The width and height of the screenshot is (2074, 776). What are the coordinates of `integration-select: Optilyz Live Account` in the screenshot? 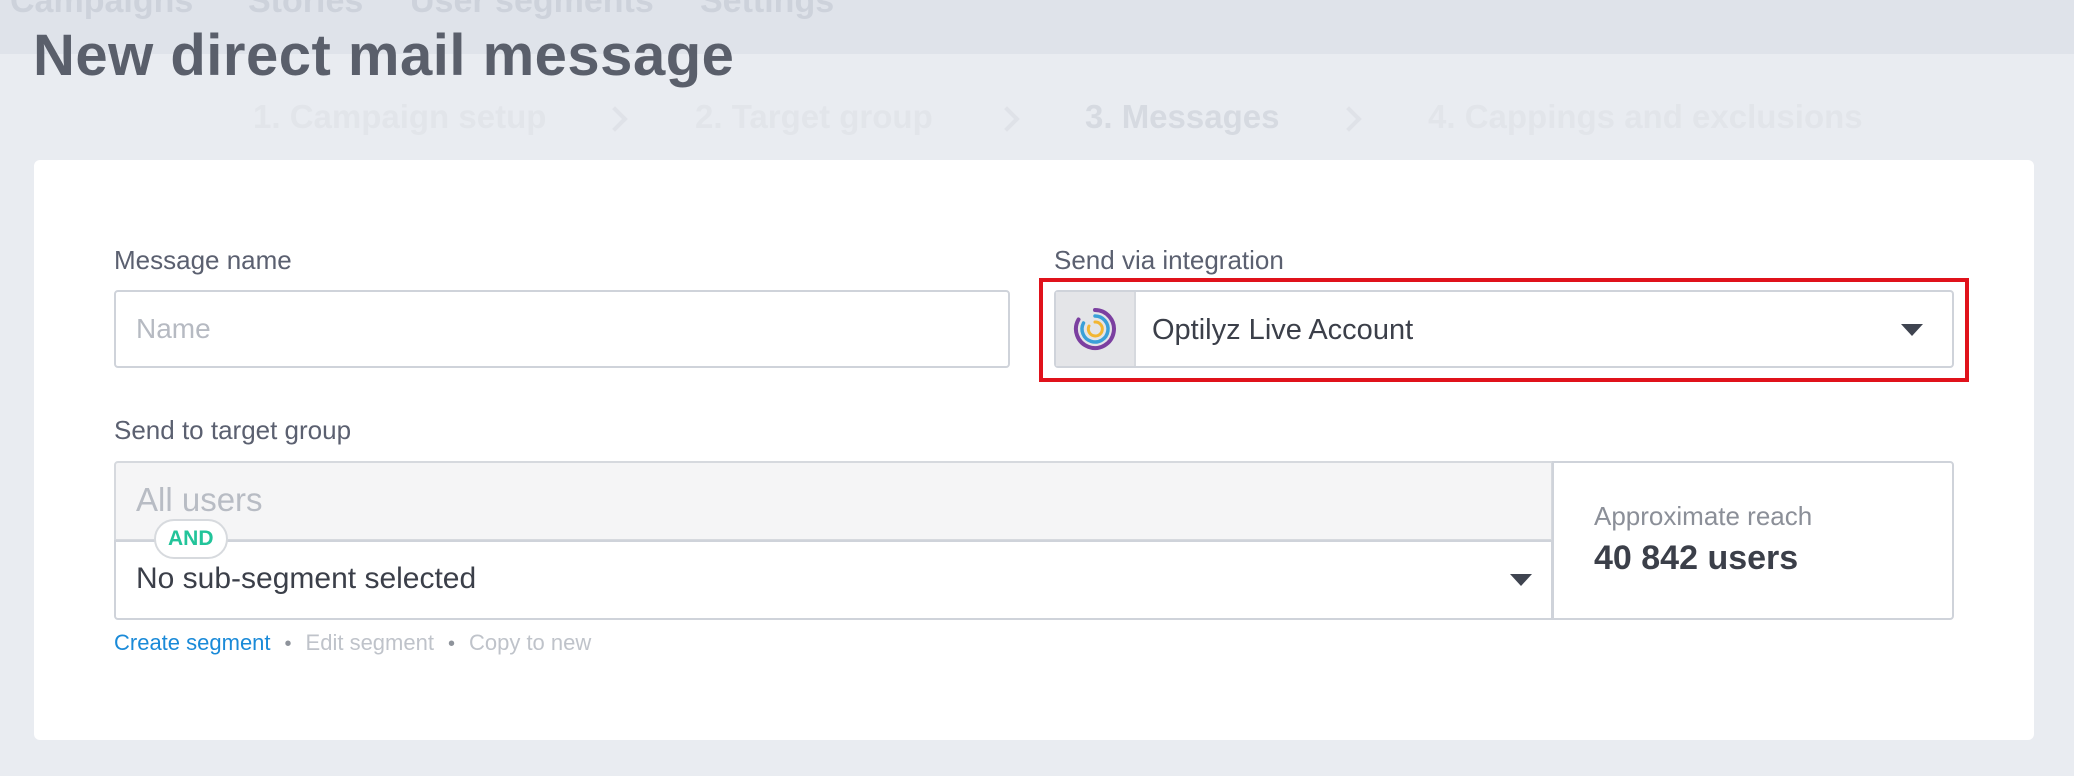 It's located at (1504, 329).